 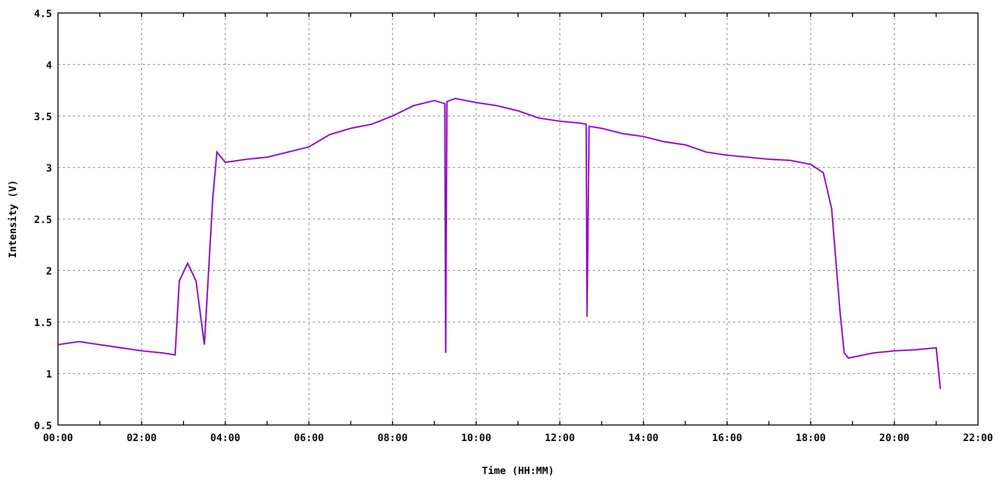 What do you see at coordinates (476, 438) in the screenshot?
I see `x-tick-label: 10:00` at bounding box center [476, 438].